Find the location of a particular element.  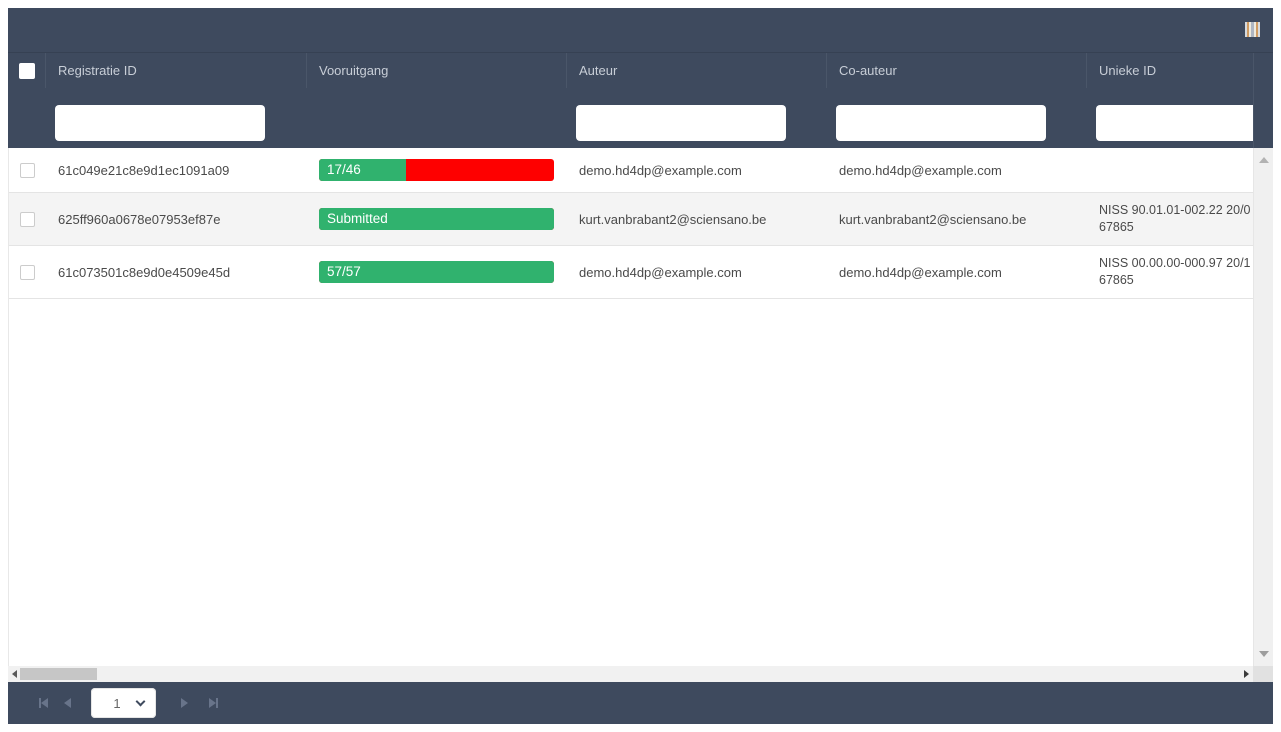

progress-bar: 17/46 is located at coordinates (436, 170).